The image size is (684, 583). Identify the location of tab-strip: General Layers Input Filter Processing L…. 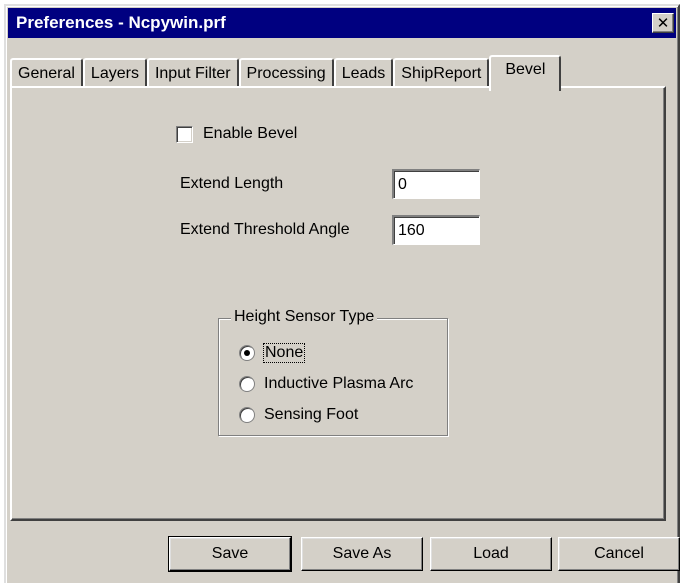
(286, 72).